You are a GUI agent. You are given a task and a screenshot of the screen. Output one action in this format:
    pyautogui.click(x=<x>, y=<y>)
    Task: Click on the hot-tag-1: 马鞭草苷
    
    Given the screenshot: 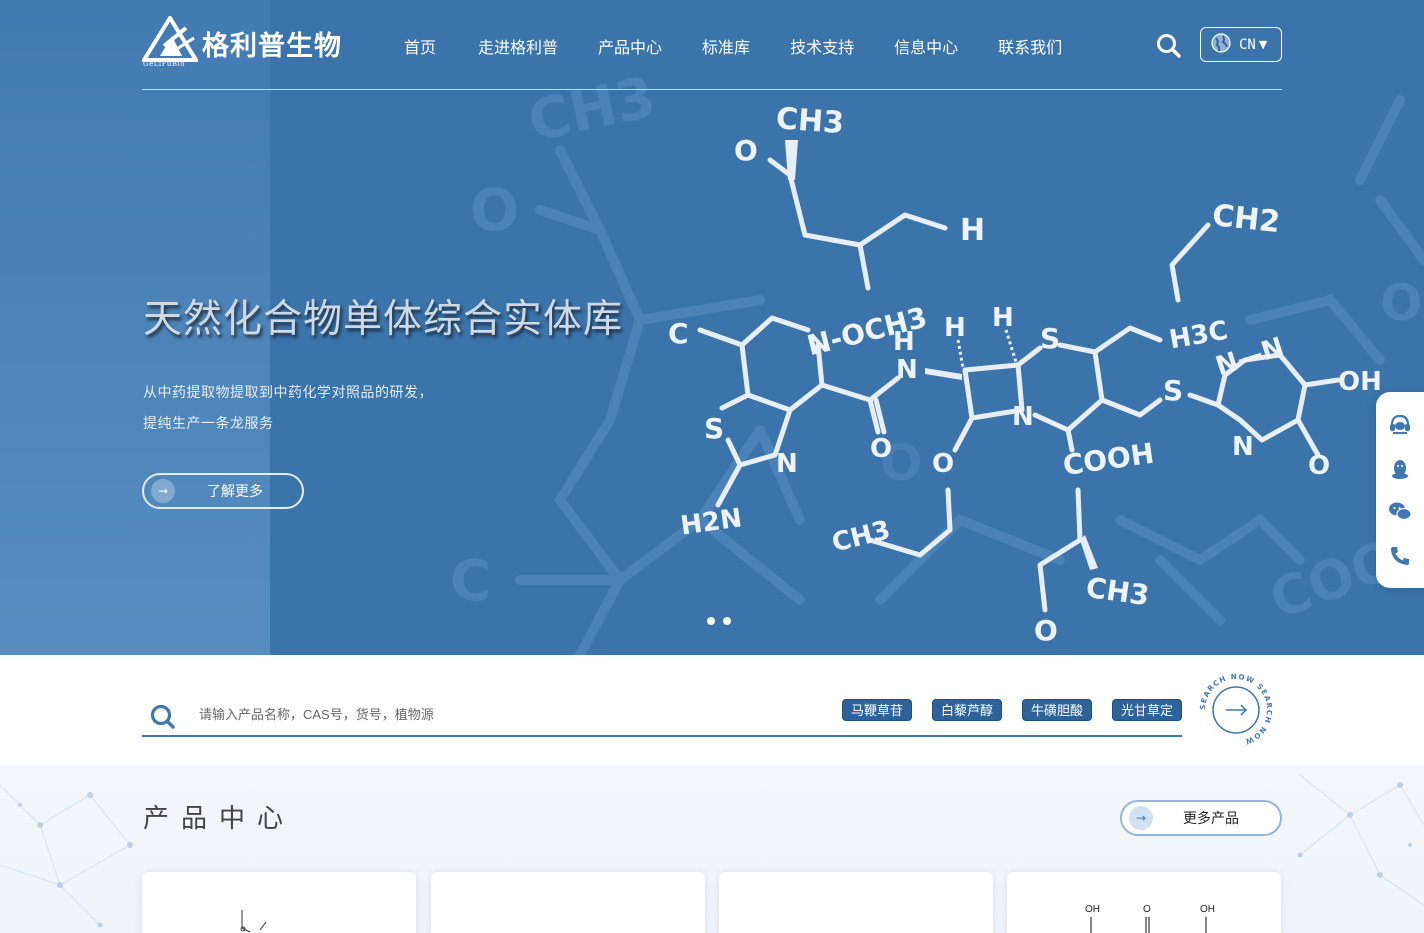 What is the action you would take?
    pyautogui.click(x=877, y=710)
    